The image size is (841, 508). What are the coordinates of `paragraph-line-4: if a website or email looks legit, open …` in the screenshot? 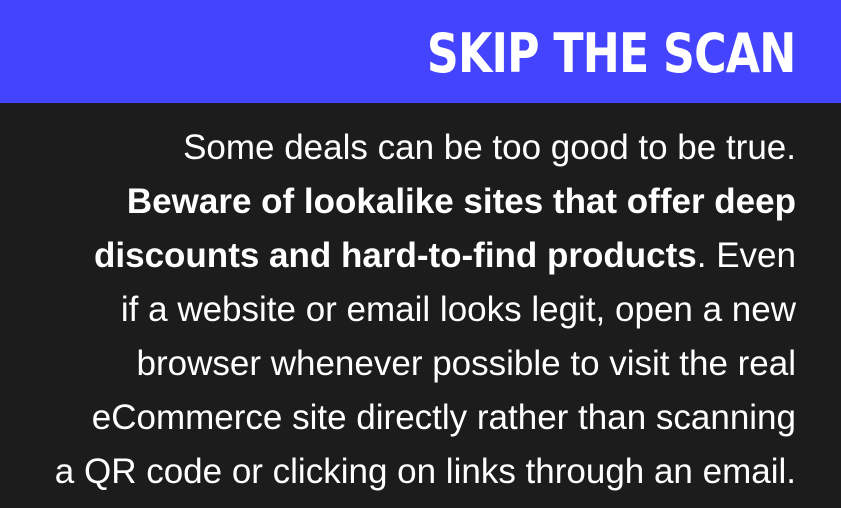 It's located at (458, 309).